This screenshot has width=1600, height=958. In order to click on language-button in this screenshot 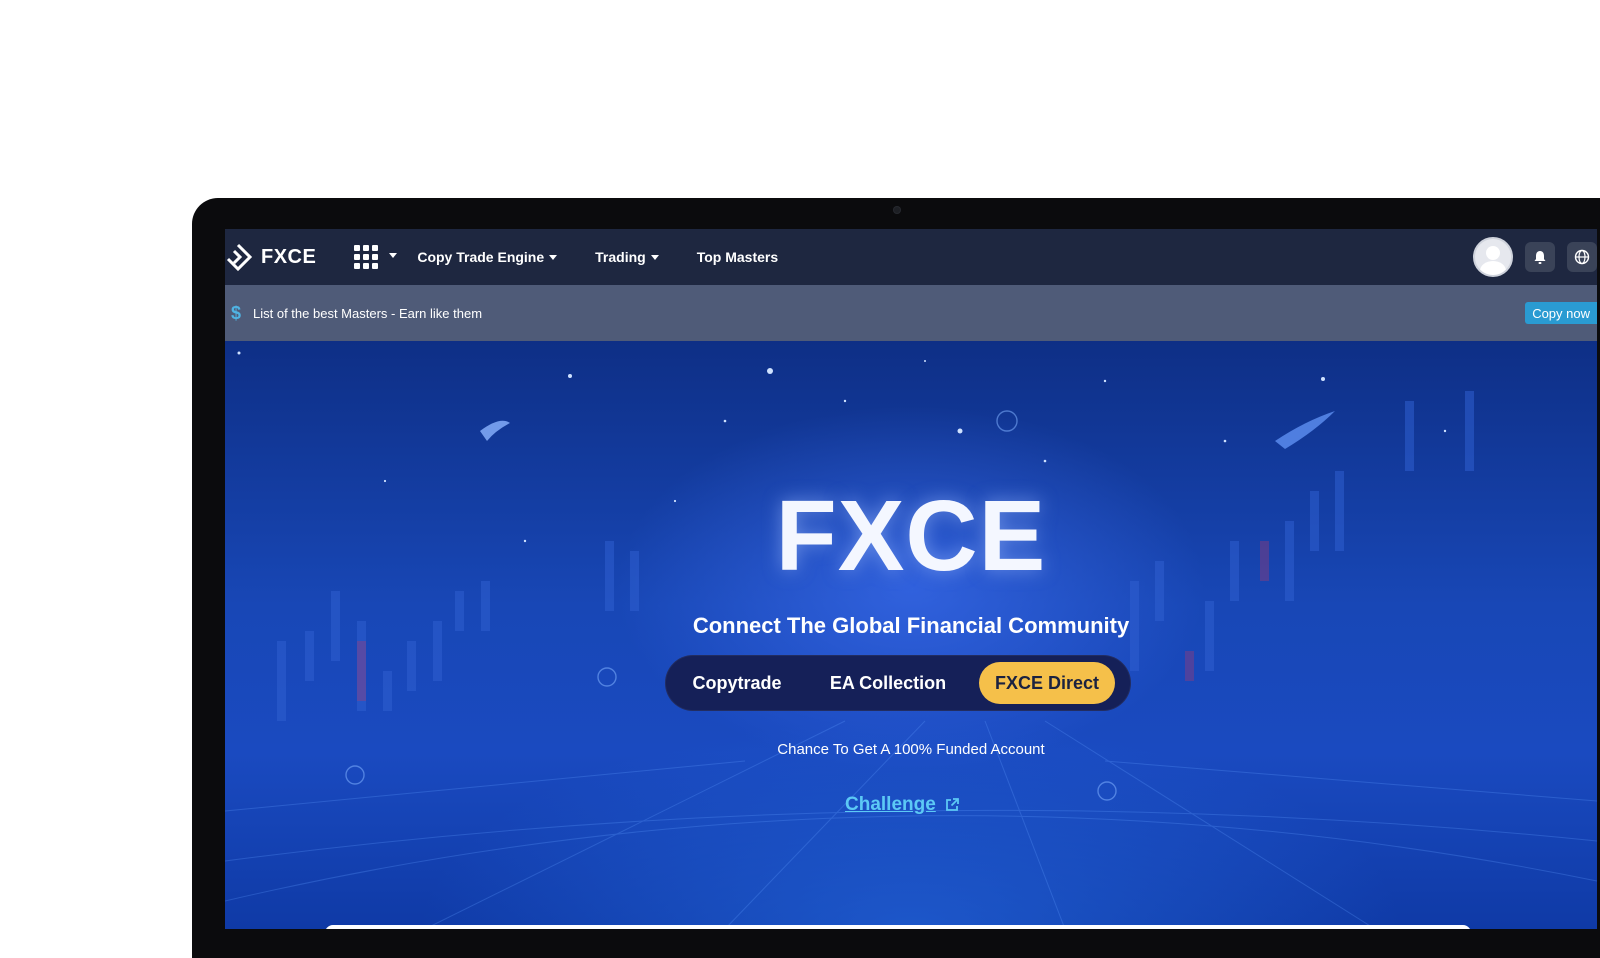, I will do `click(1582, 257)`.